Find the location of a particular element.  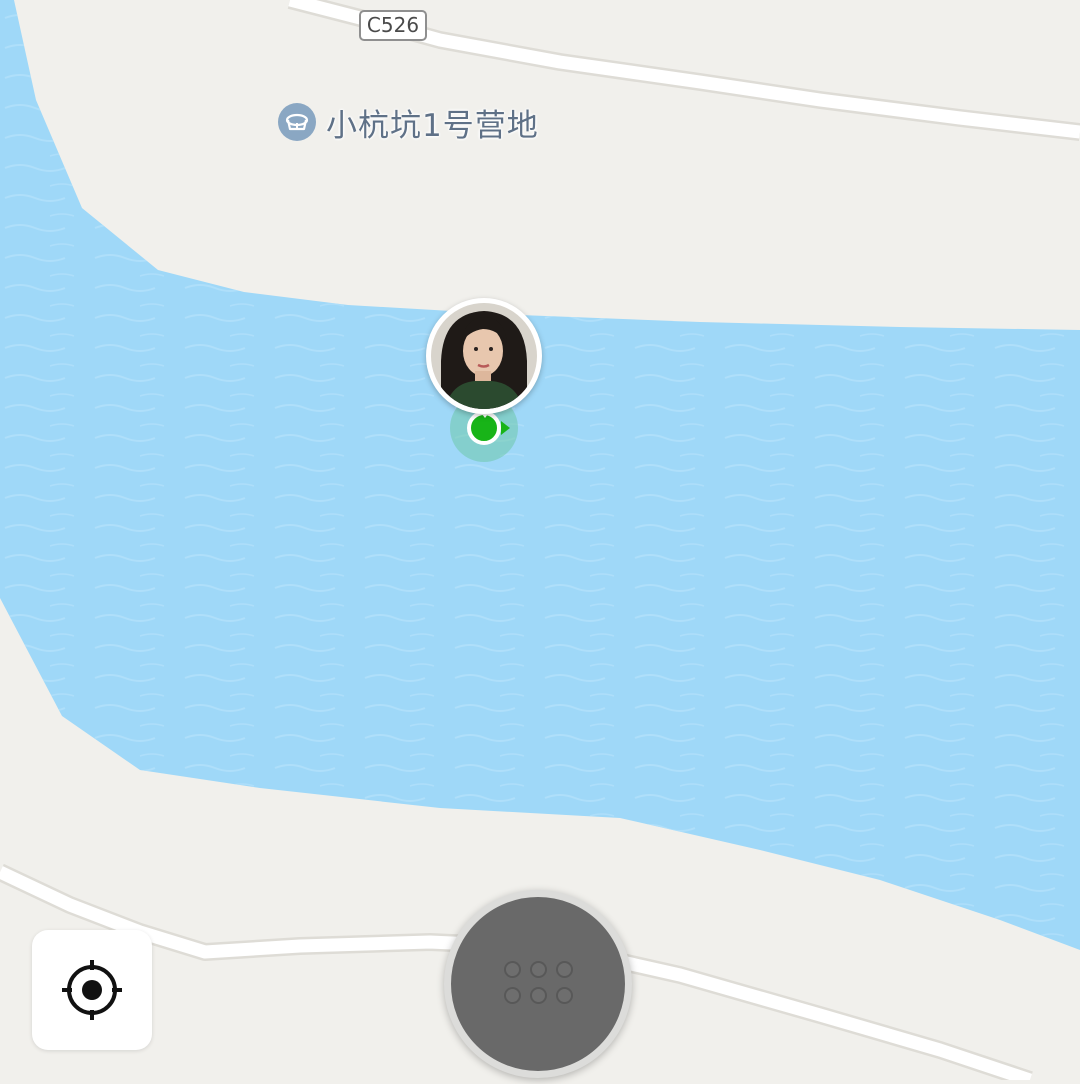

menu-button is located at coordinates (538, 984).